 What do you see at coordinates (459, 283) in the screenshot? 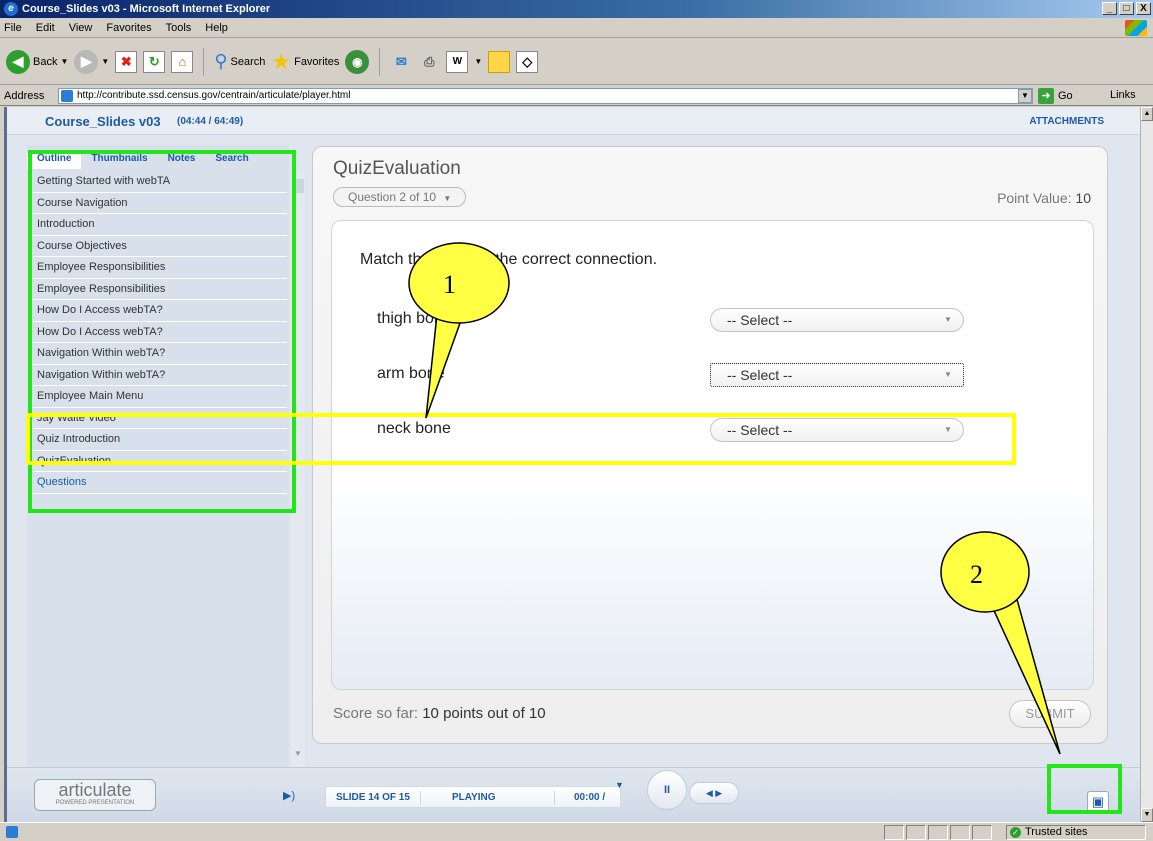
I see `callout-1-bubble` at bounding box center [459, 283].